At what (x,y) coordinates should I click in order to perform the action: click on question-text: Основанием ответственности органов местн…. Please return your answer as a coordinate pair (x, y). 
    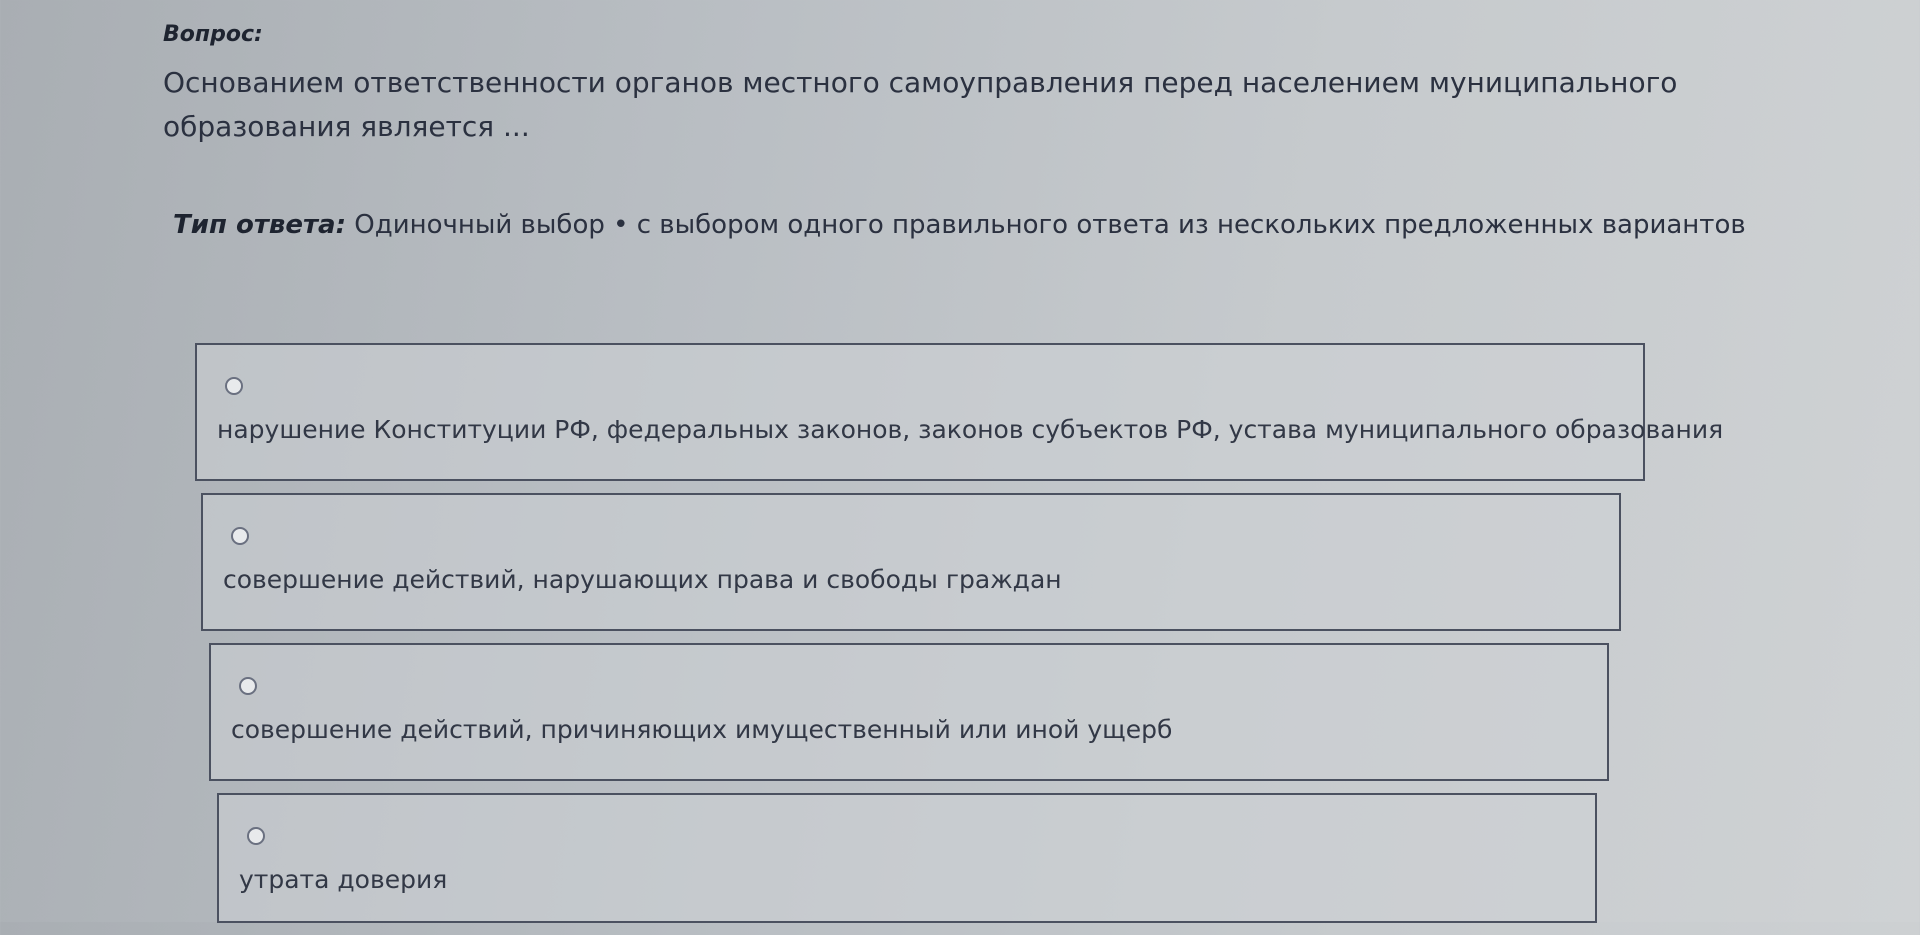
    Looking at the image, I should click on (920, 104).